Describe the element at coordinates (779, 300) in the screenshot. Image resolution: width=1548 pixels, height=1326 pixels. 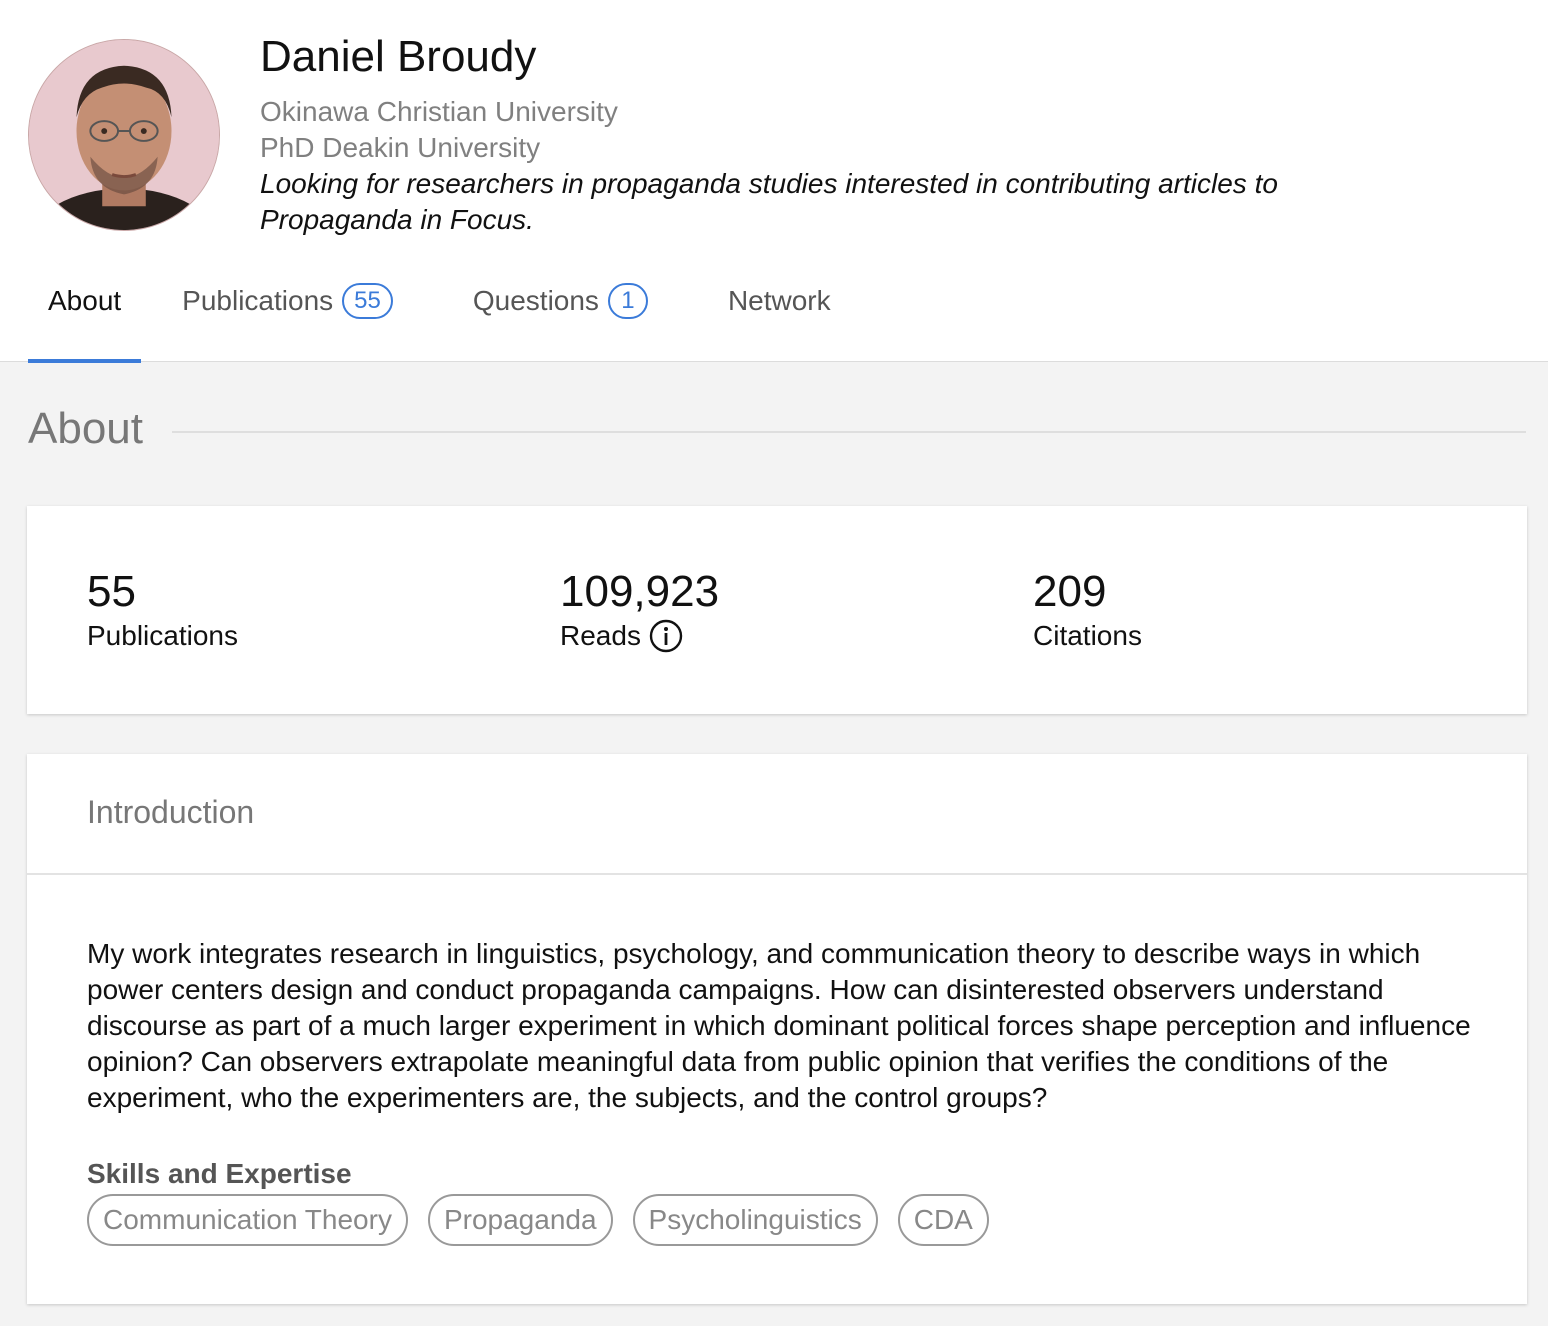
I see `tab-network-label: Network` at that location.